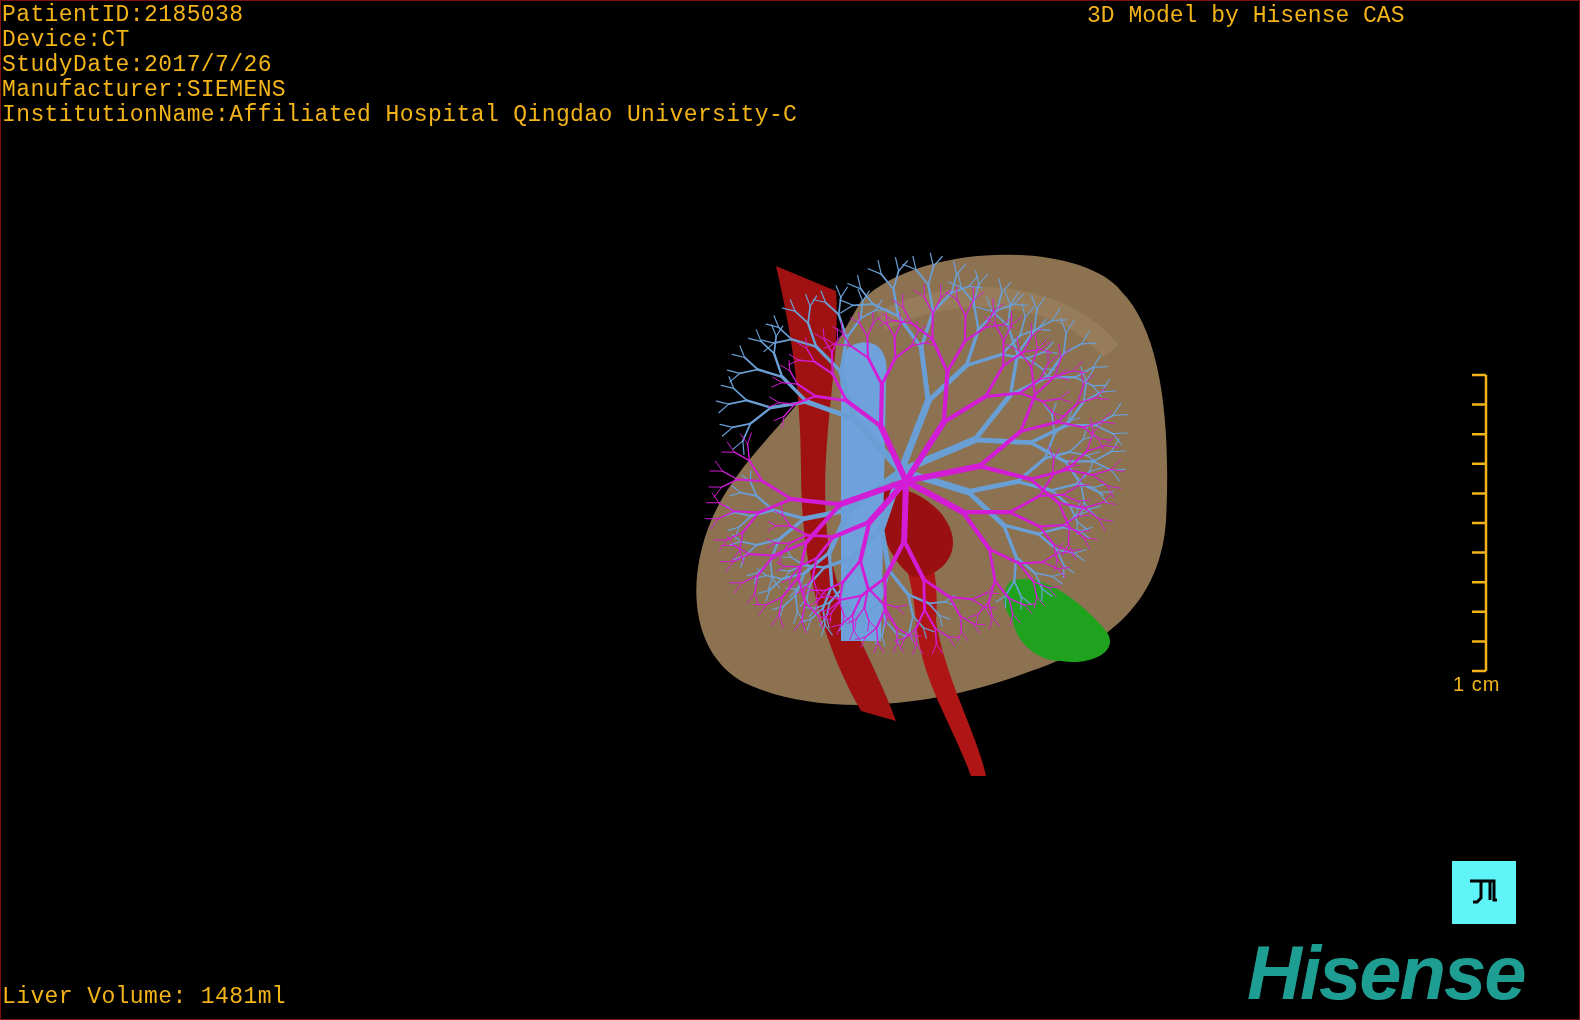 The width and height of the screenshot is (1580, 1020). What do you see at coordinates (144, 90) in the screenshot?
I see `study-info-line: Manufacturer:SIEMENS` at bounding box center [144, 90].